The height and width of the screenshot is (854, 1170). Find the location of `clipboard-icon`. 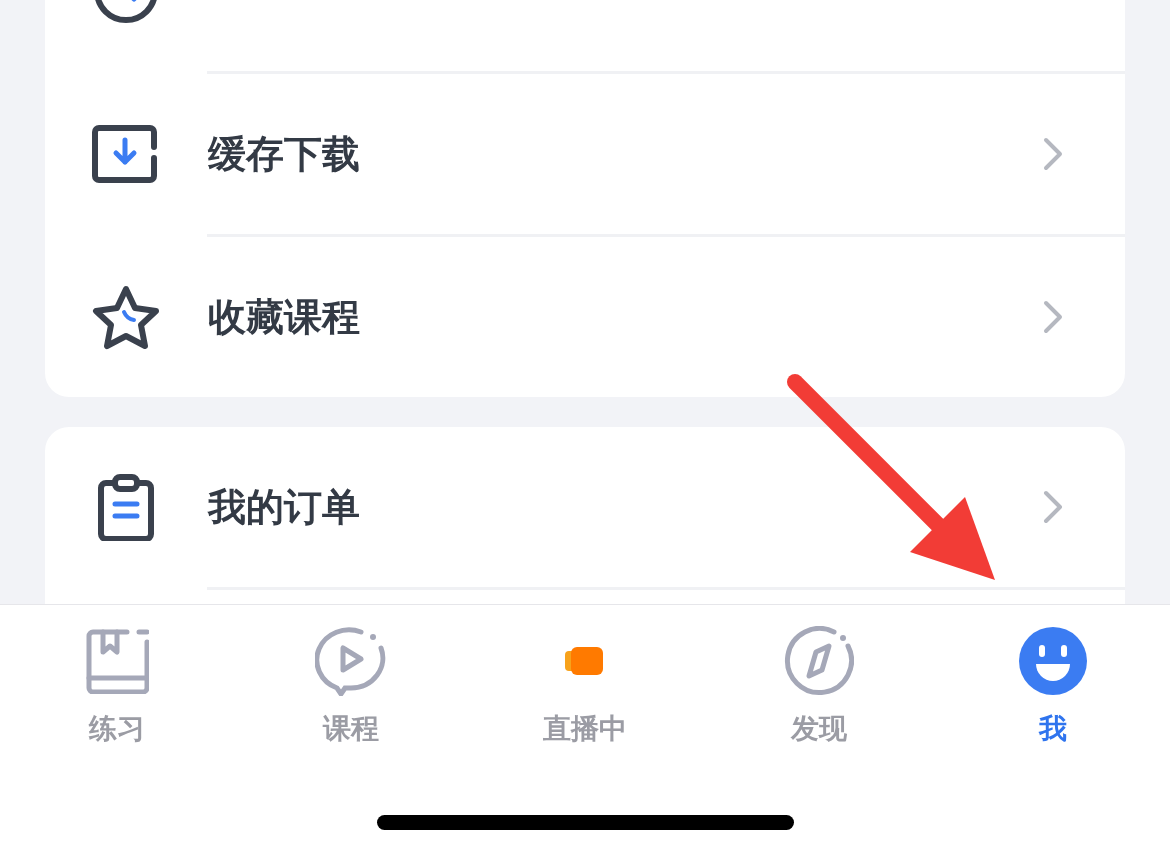

clipboard-icon is located at coordinates (126, 507).